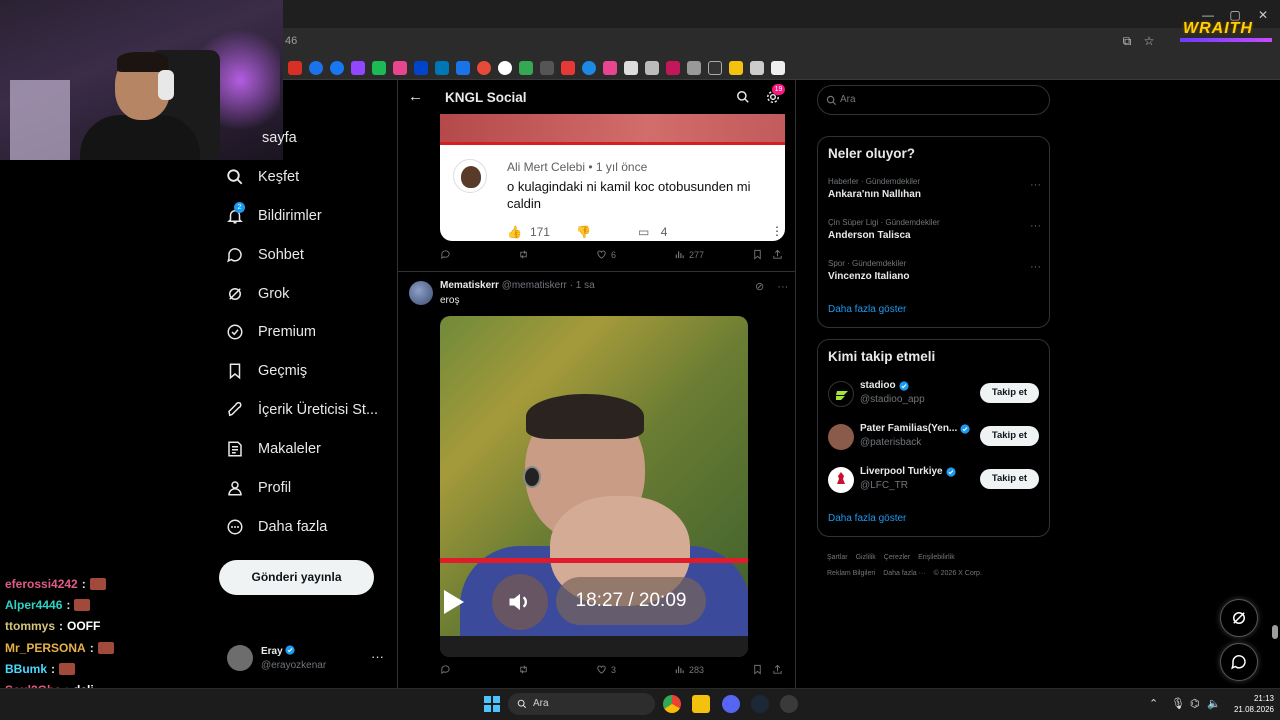 Image resolution: width=1280 pixels, height=720 pixels. Describe the element at coordinates (1214, 703) in the screenshot. I see `speaker-icon: 🔈` at that location.